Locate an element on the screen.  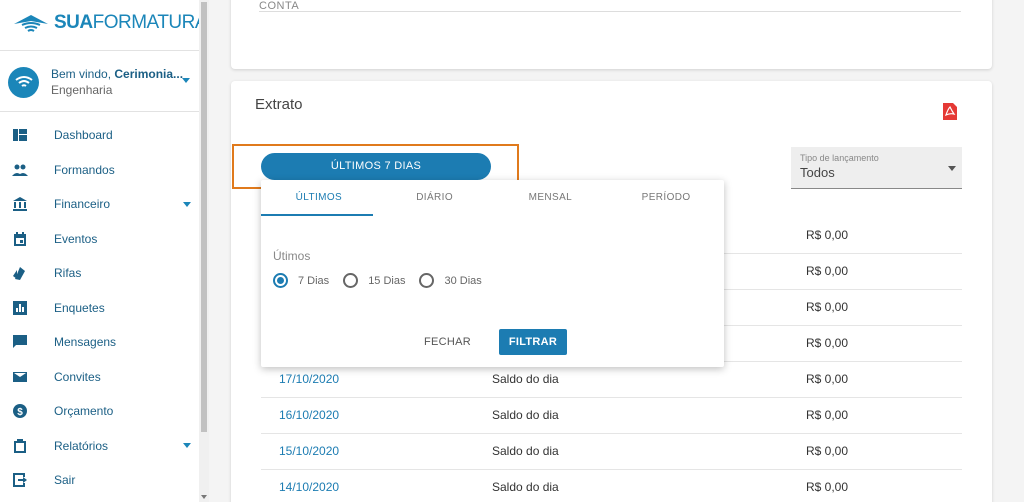
sidebar-item-label: Mensagens is located at coordinates (85, 342).